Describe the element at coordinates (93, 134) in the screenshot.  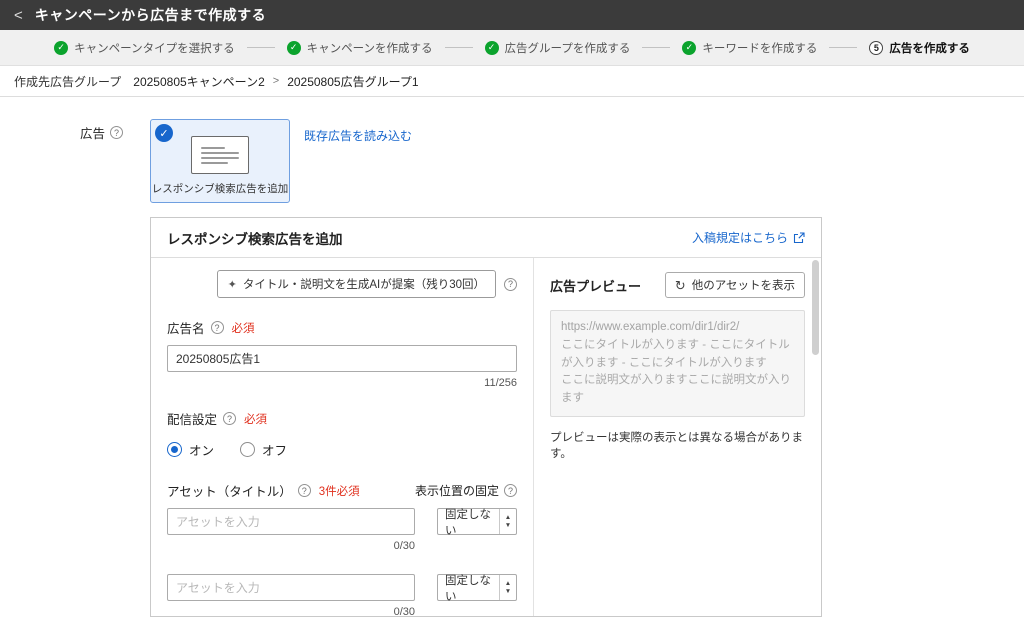
I see `ad-label-text: 広告` at that location.